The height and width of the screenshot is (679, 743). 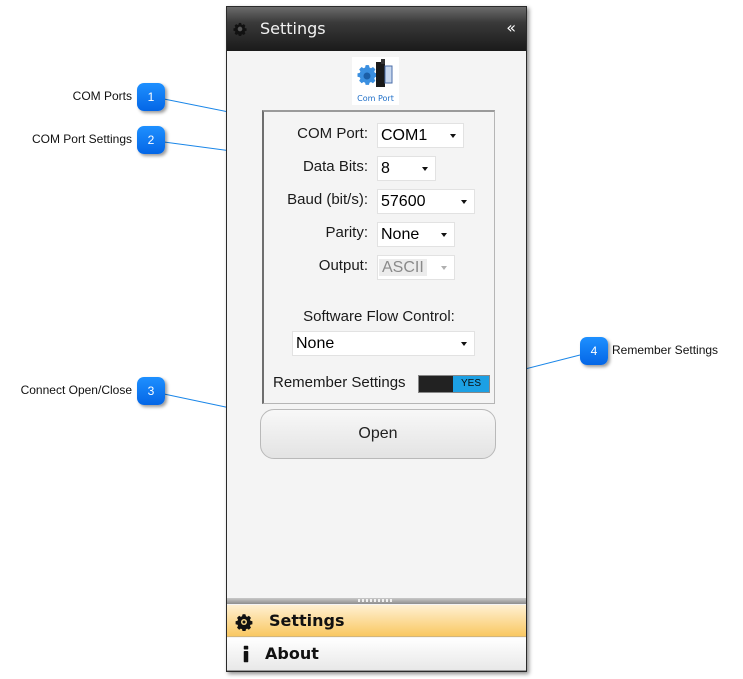 I want to click on remember-settings-label: Remember Settings, so click(x=339, y=382).